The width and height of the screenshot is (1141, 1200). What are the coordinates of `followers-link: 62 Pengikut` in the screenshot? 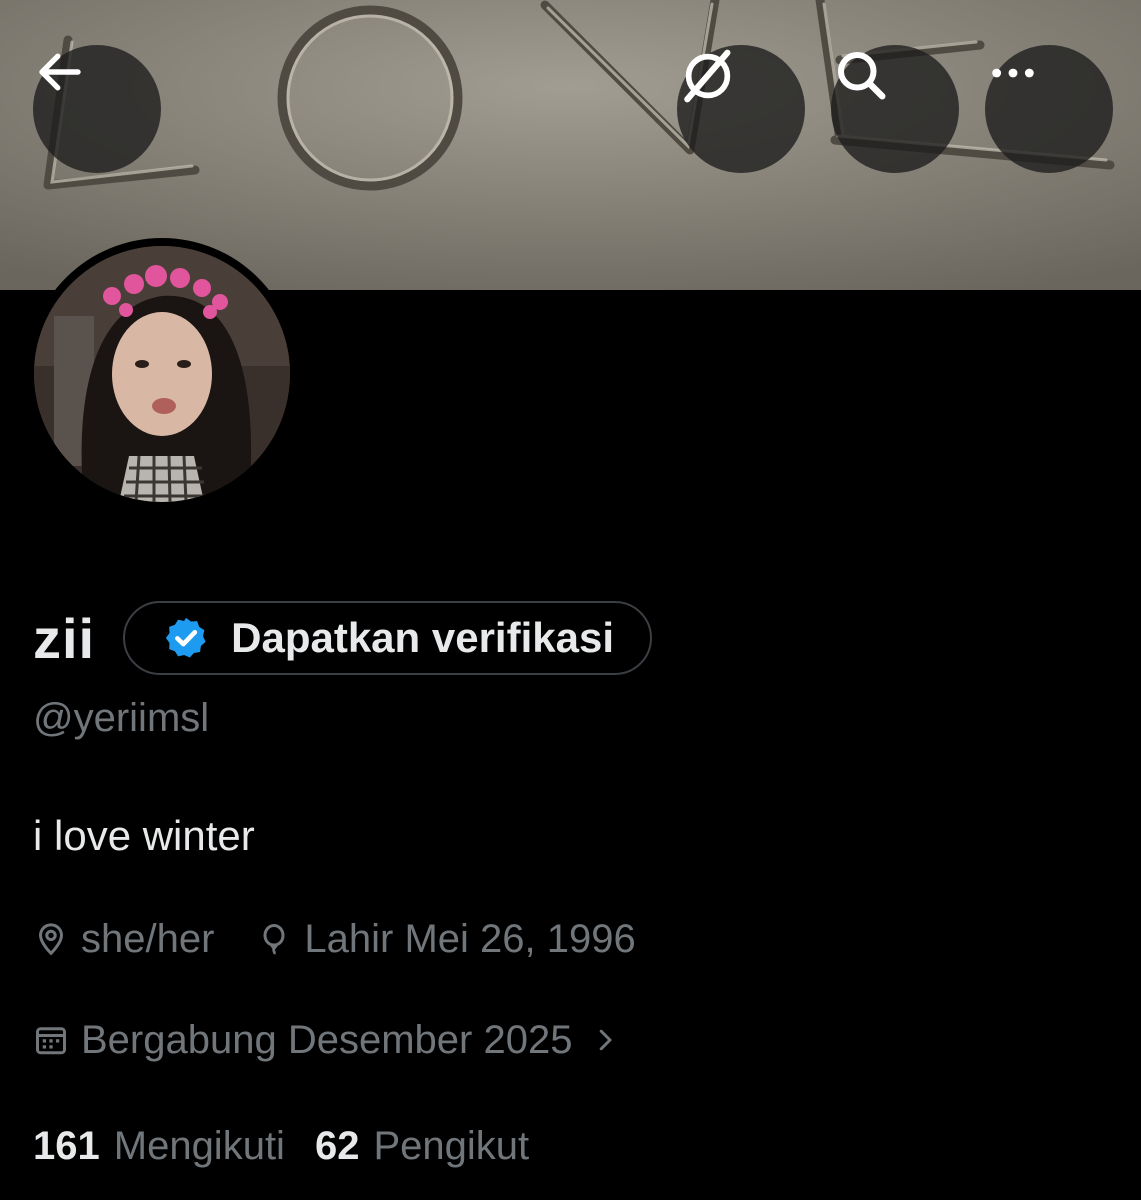 It's located at (422, 1146).